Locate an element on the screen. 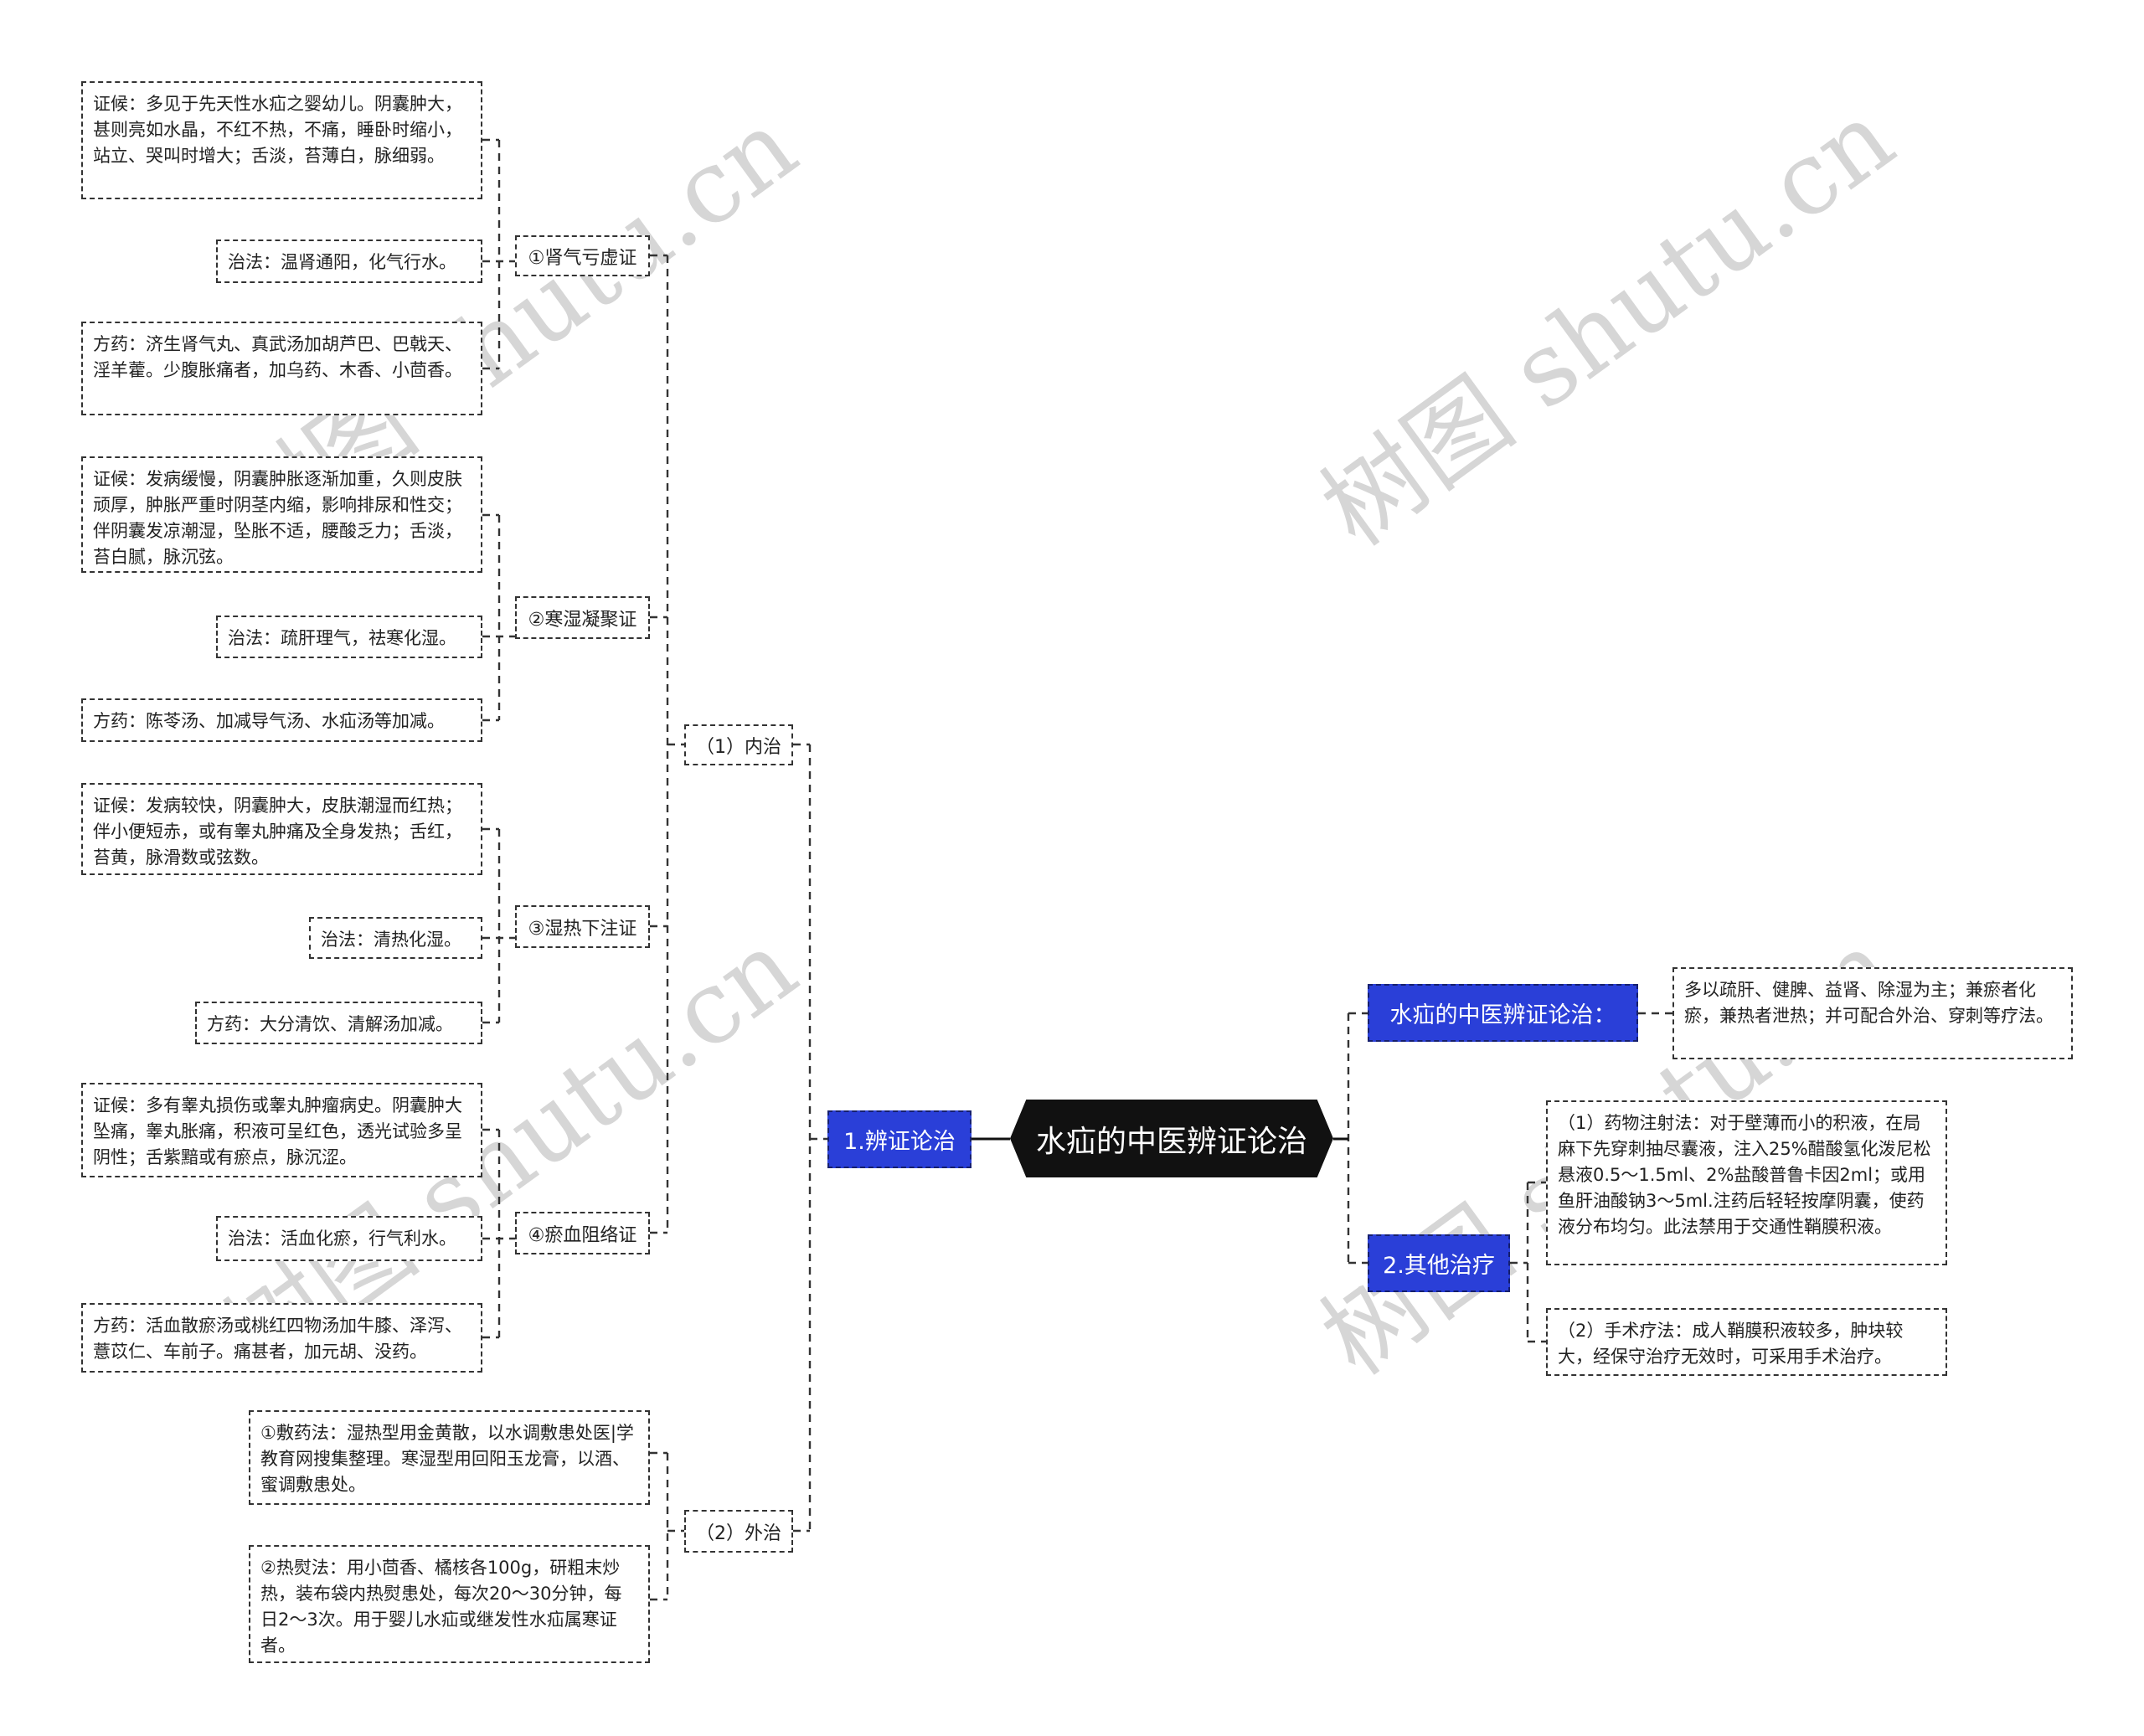  syndrome-blood-stasis: ④瘀血阻络证 is located at coordinates (582, 1233).